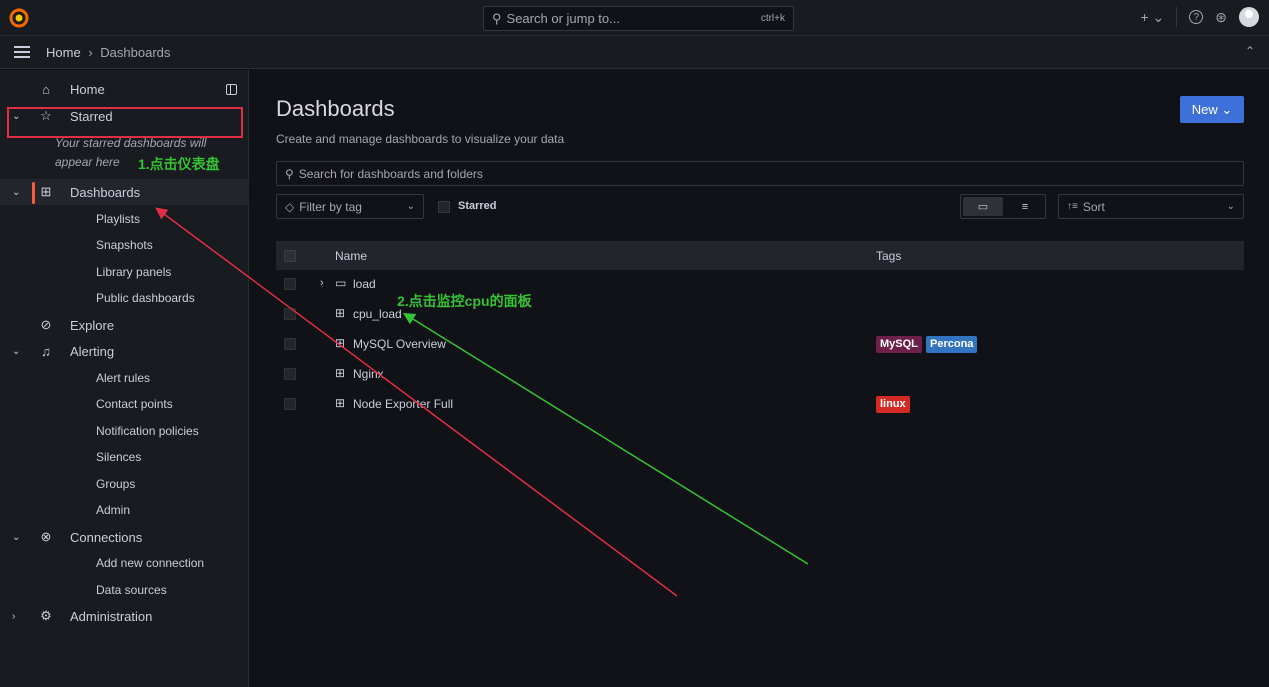 This screenshot has height=687, width=1269. Describe the element at coordinates (124, 351) in the screenshot. I see `sidebar-item-alerting: ⌄ ♫ Alerting` at that location.